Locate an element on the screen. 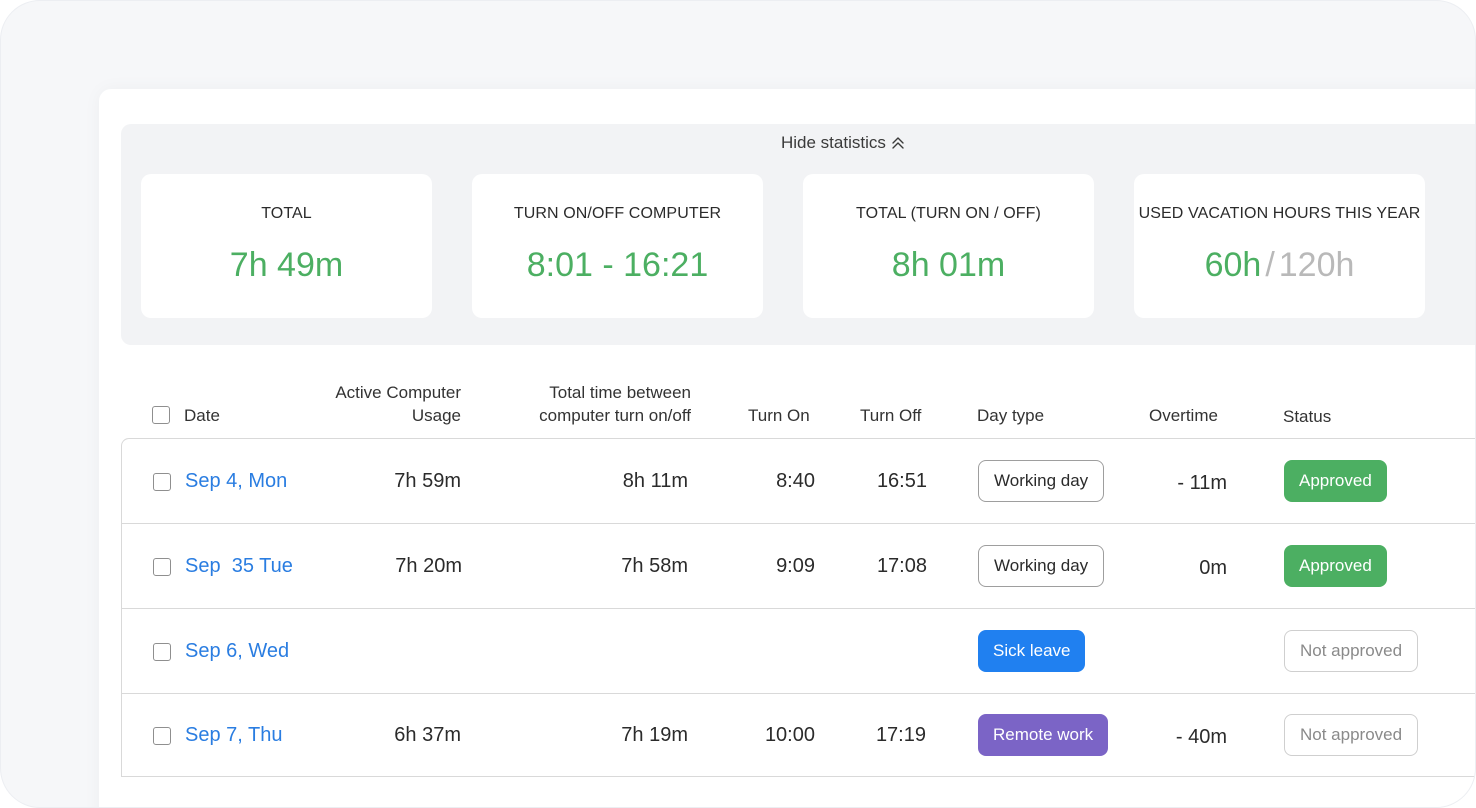  stat-card-turn-on-off: TURN ON/OFF COMPUTER 8:01 - 16:21 is located at coordinates (617, 246).